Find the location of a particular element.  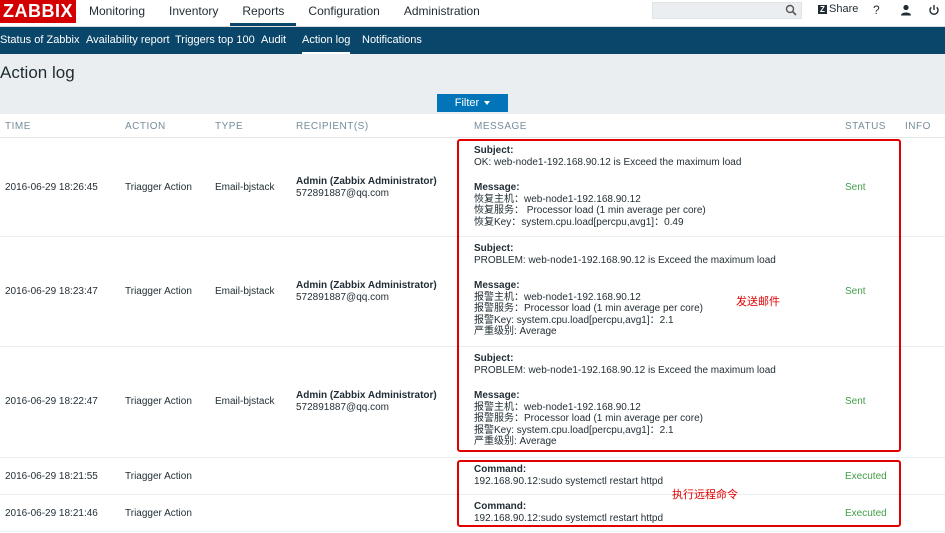

col-message: MESSAGE is located at coordinates (500, 126).